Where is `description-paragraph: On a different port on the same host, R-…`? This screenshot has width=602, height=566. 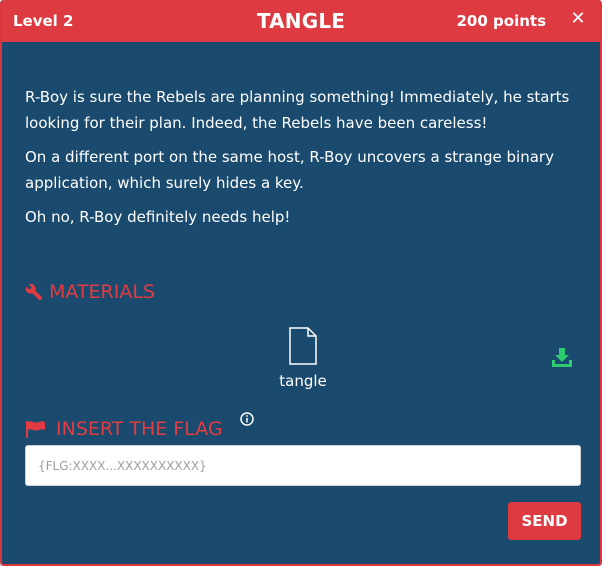 description-paragraph: On a different port on the same host, R-… is located at coordinates (289, 170).